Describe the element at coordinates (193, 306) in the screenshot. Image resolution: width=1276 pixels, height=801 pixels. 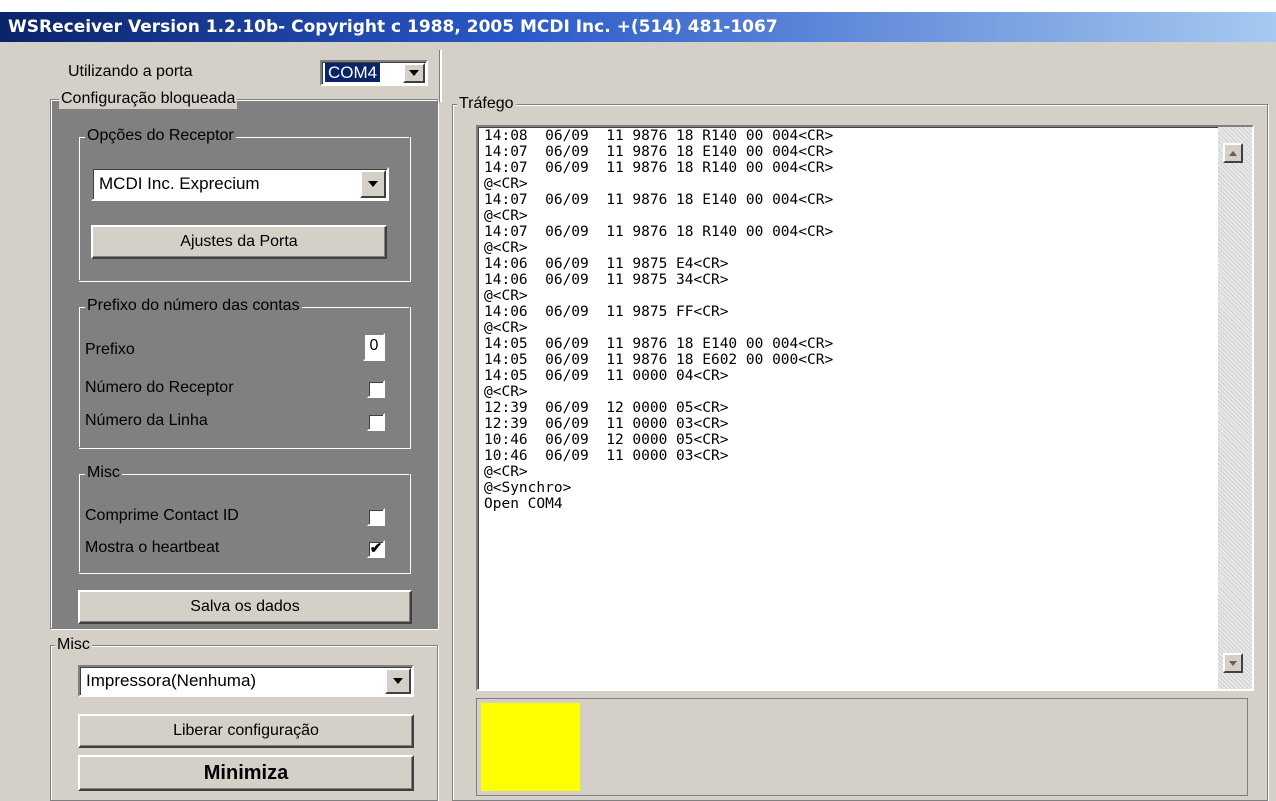
I see `account-prefix-title: Prefixo do número das contas` at that location.